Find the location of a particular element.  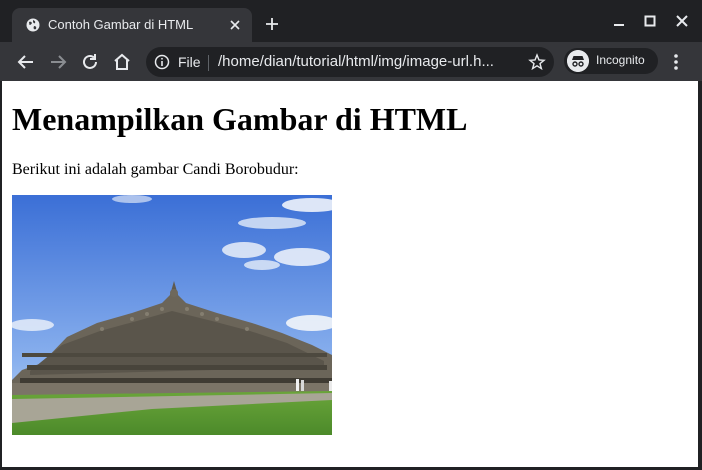

close-icon is located at coordinates (235, 25).